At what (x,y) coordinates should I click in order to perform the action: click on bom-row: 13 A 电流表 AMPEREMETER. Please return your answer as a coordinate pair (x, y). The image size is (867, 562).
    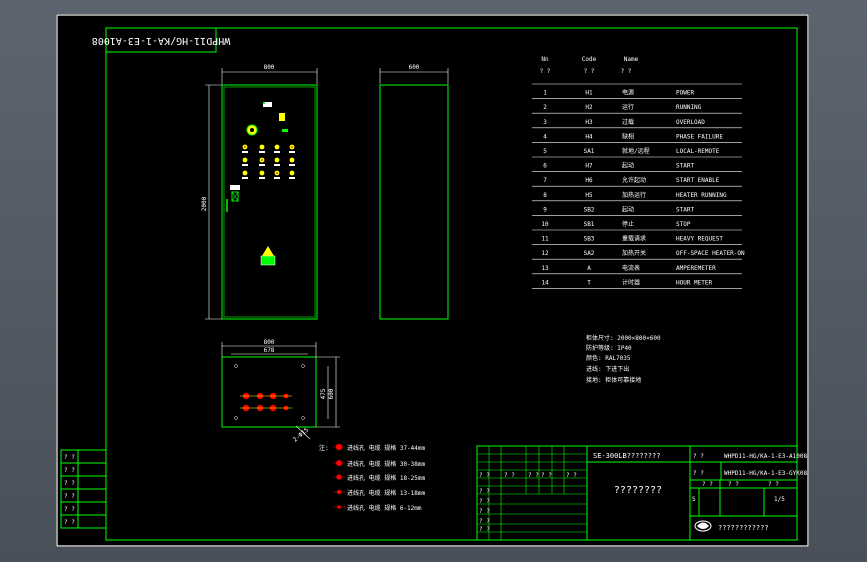
    Looking at the image, I should click on (637, 269).